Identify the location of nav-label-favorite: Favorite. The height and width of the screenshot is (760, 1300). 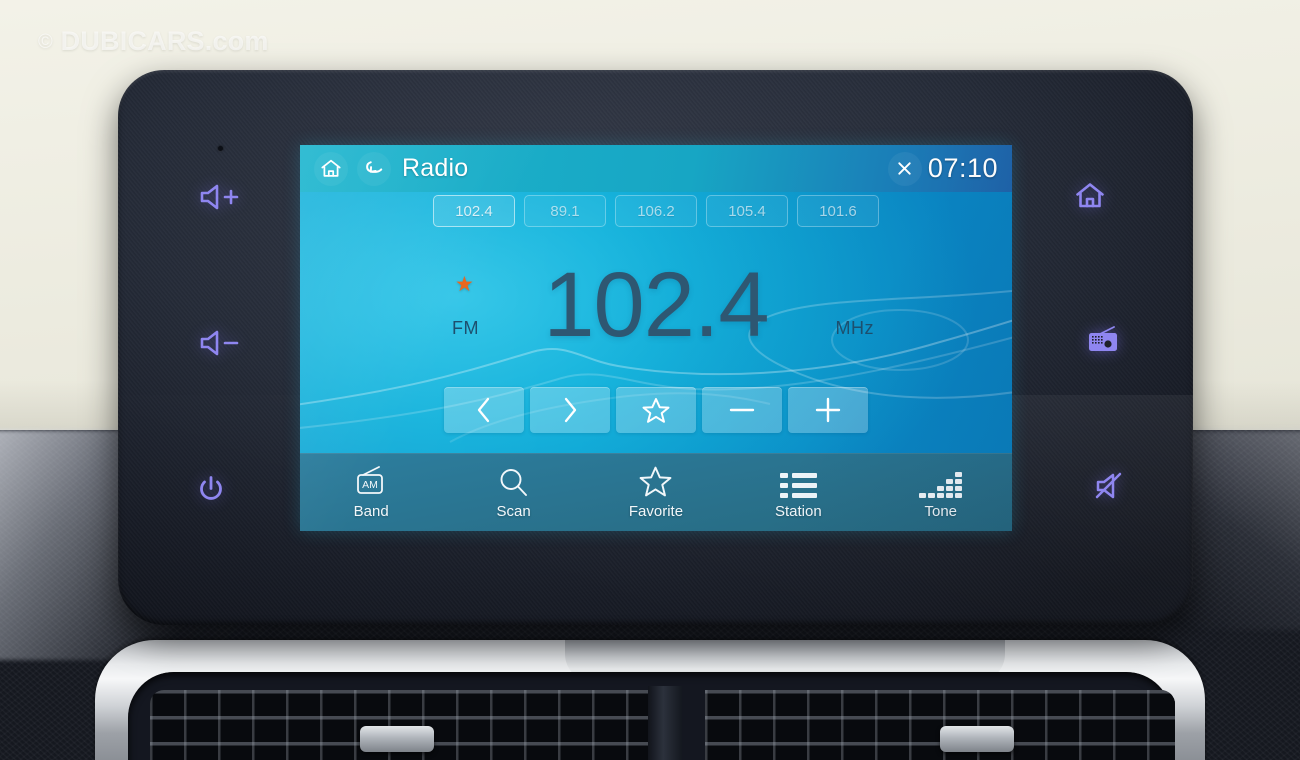
(656, 511).